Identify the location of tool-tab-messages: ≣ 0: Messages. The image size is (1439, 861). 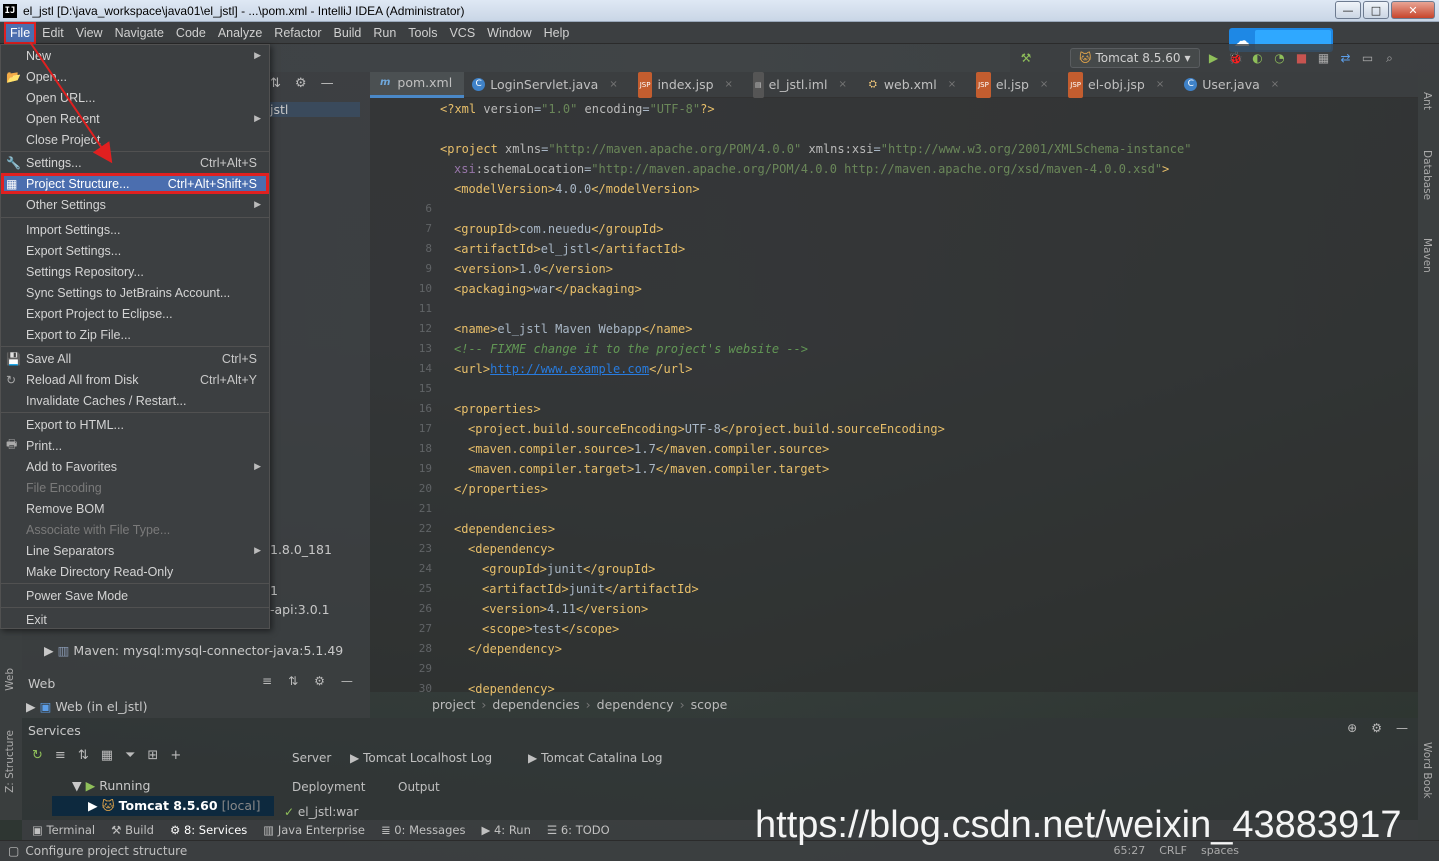
(423, 830).